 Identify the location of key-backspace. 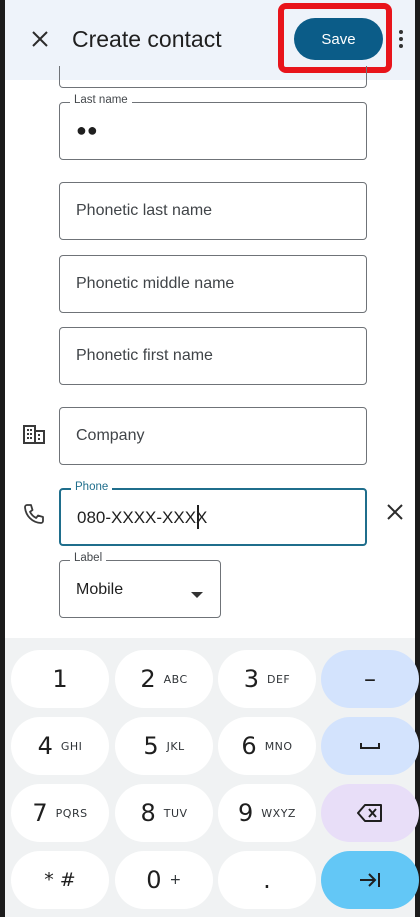
(370, 813).